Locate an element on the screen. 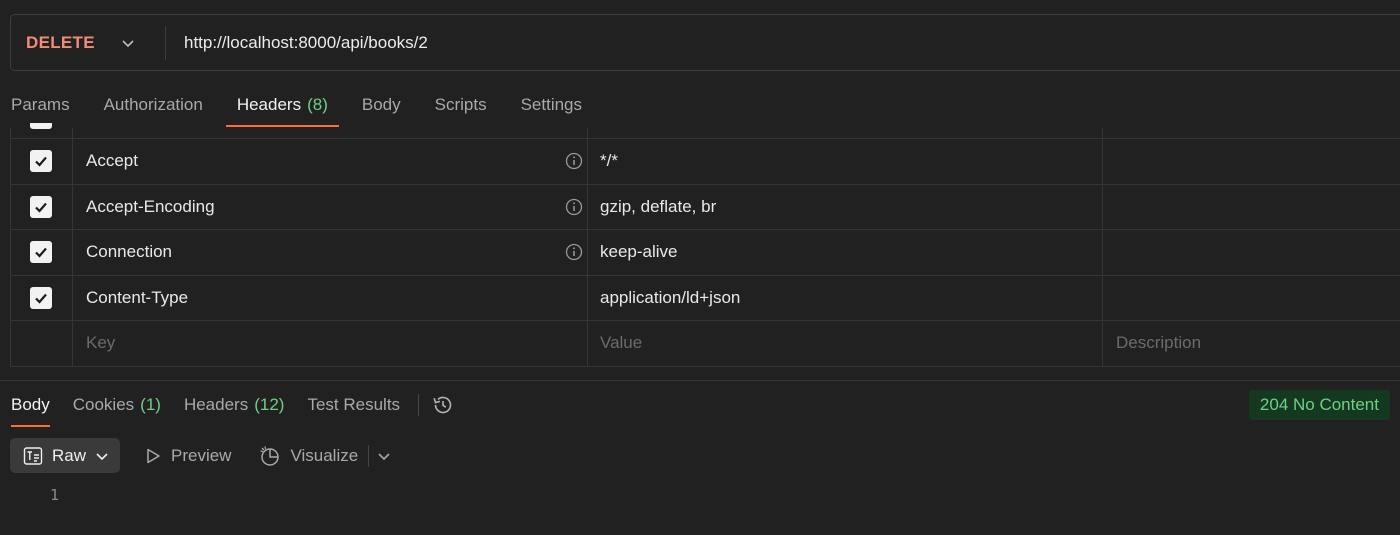  resp-tab-body: Body is located at coordinates (30, 405).